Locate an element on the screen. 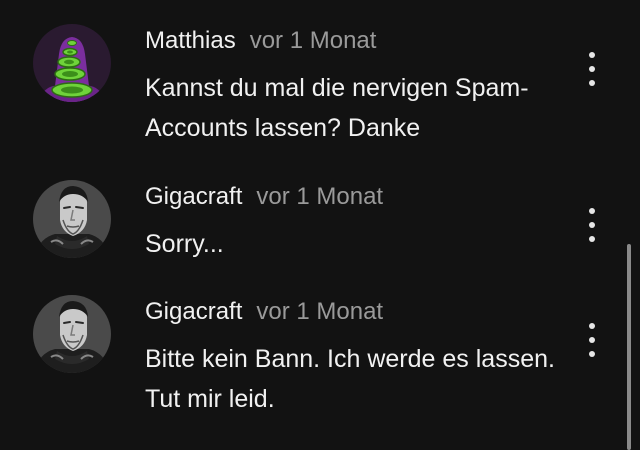 The height and width of the screenshot is (450, 640). comment-author: Matthias is located at coordinates (190, 40).